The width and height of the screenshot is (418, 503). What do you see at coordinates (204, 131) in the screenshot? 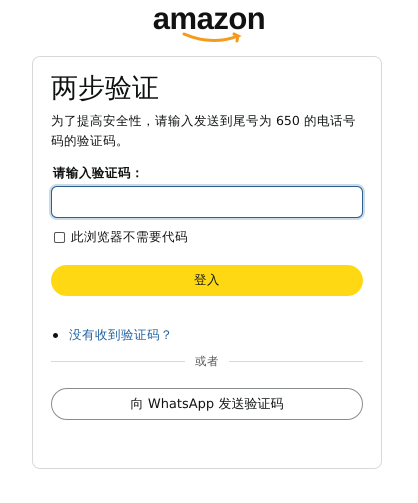
I see `description-text: 为了提高安全性，请输入发送到尾号为 650 的电话号码的验证码。` at bounding box center [204, 131].